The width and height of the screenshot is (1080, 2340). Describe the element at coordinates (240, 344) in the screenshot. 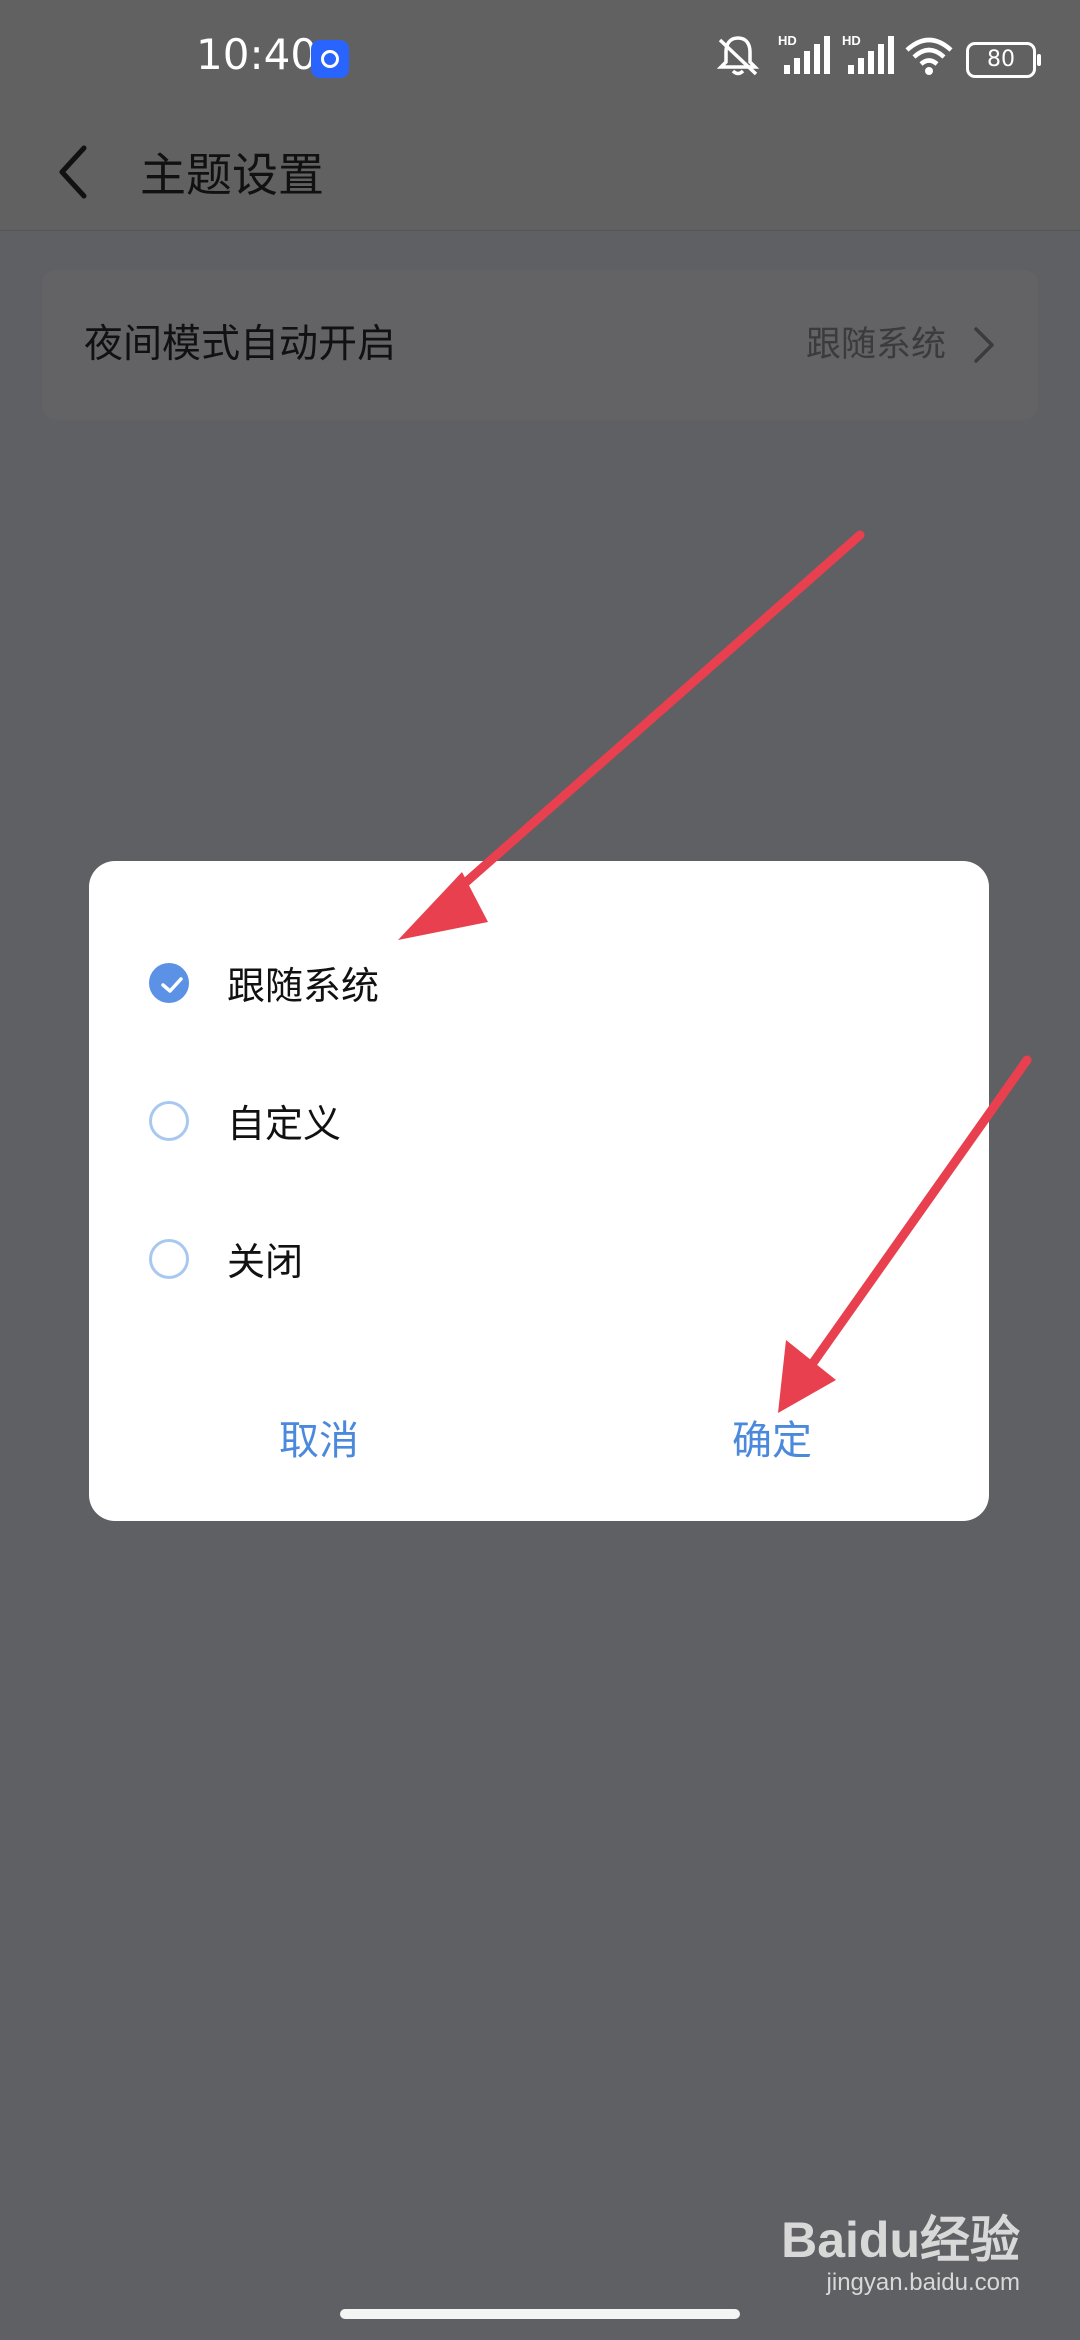

I see `setting-label: 夜间模式自动开启` at that location.